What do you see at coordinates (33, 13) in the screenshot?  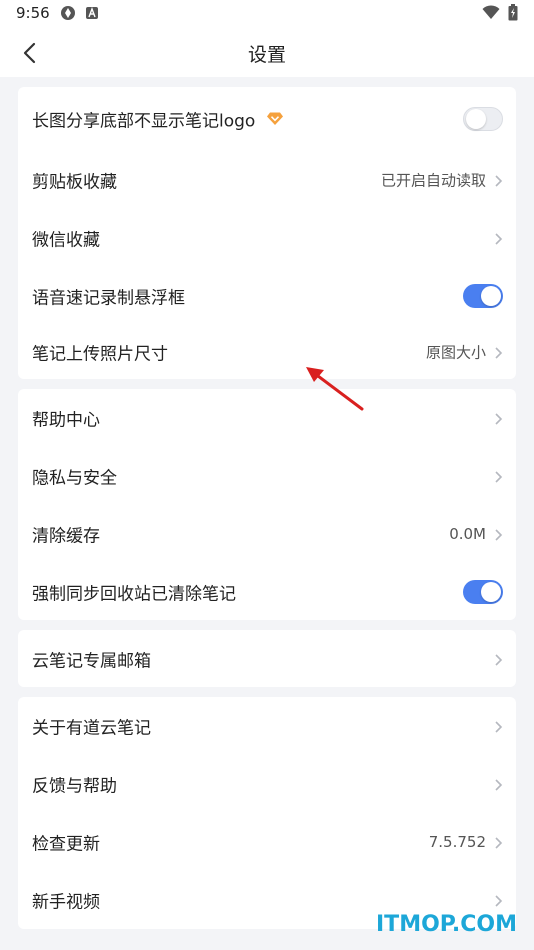 I see `status-time: 9:56` at bounding box center [33, 13].